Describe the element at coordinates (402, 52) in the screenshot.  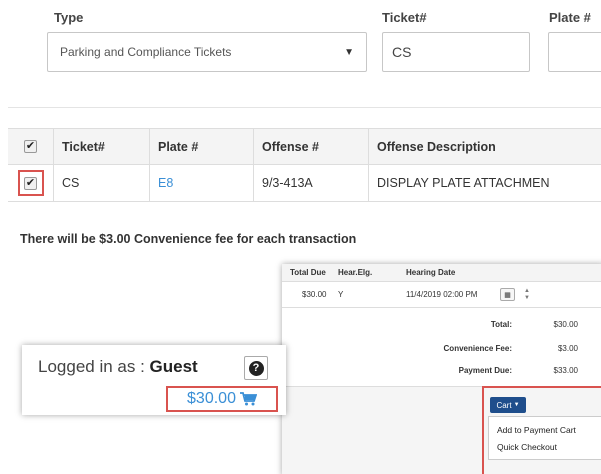
I see `ticket-input-value: CS` at that location.